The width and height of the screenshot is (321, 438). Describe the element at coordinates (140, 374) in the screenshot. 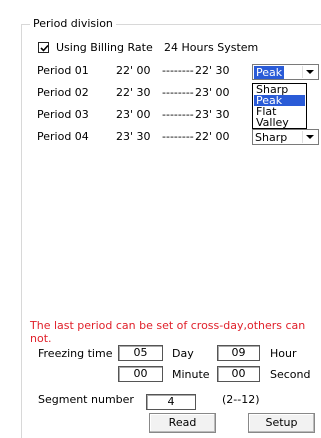

I see `freezing-minute-input: 00` at that location.